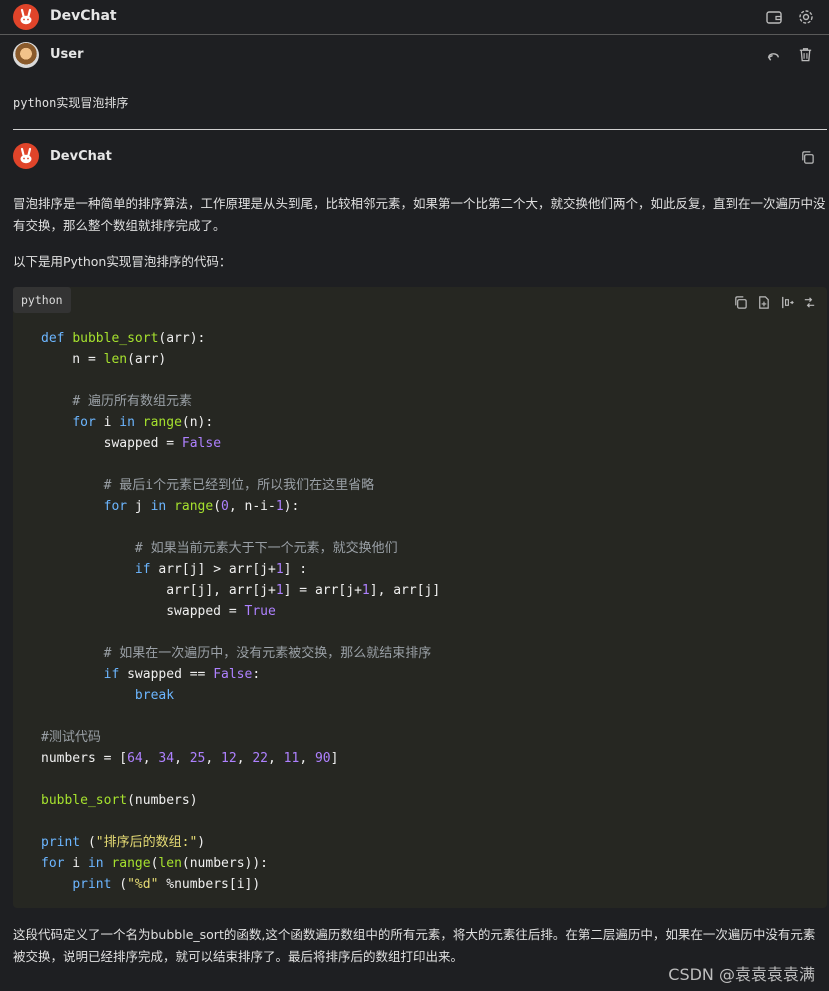 This screenshot has height=991, width=829. Describe the element at coordinates (71, 103) in the screenshot. I see `user-message: python实现冒泡排序` at that location.